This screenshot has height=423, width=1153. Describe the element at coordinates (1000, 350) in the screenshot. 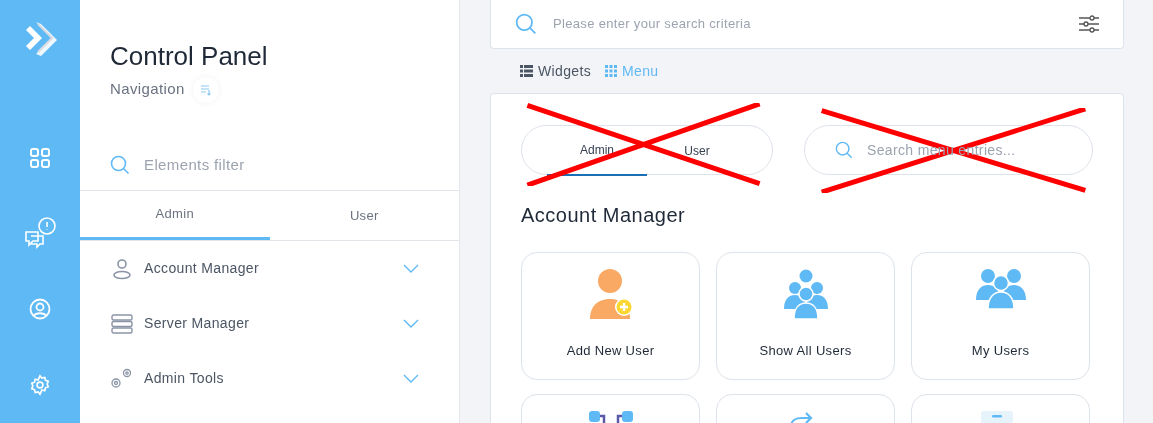

I see `tile-label: My Users` at that location.